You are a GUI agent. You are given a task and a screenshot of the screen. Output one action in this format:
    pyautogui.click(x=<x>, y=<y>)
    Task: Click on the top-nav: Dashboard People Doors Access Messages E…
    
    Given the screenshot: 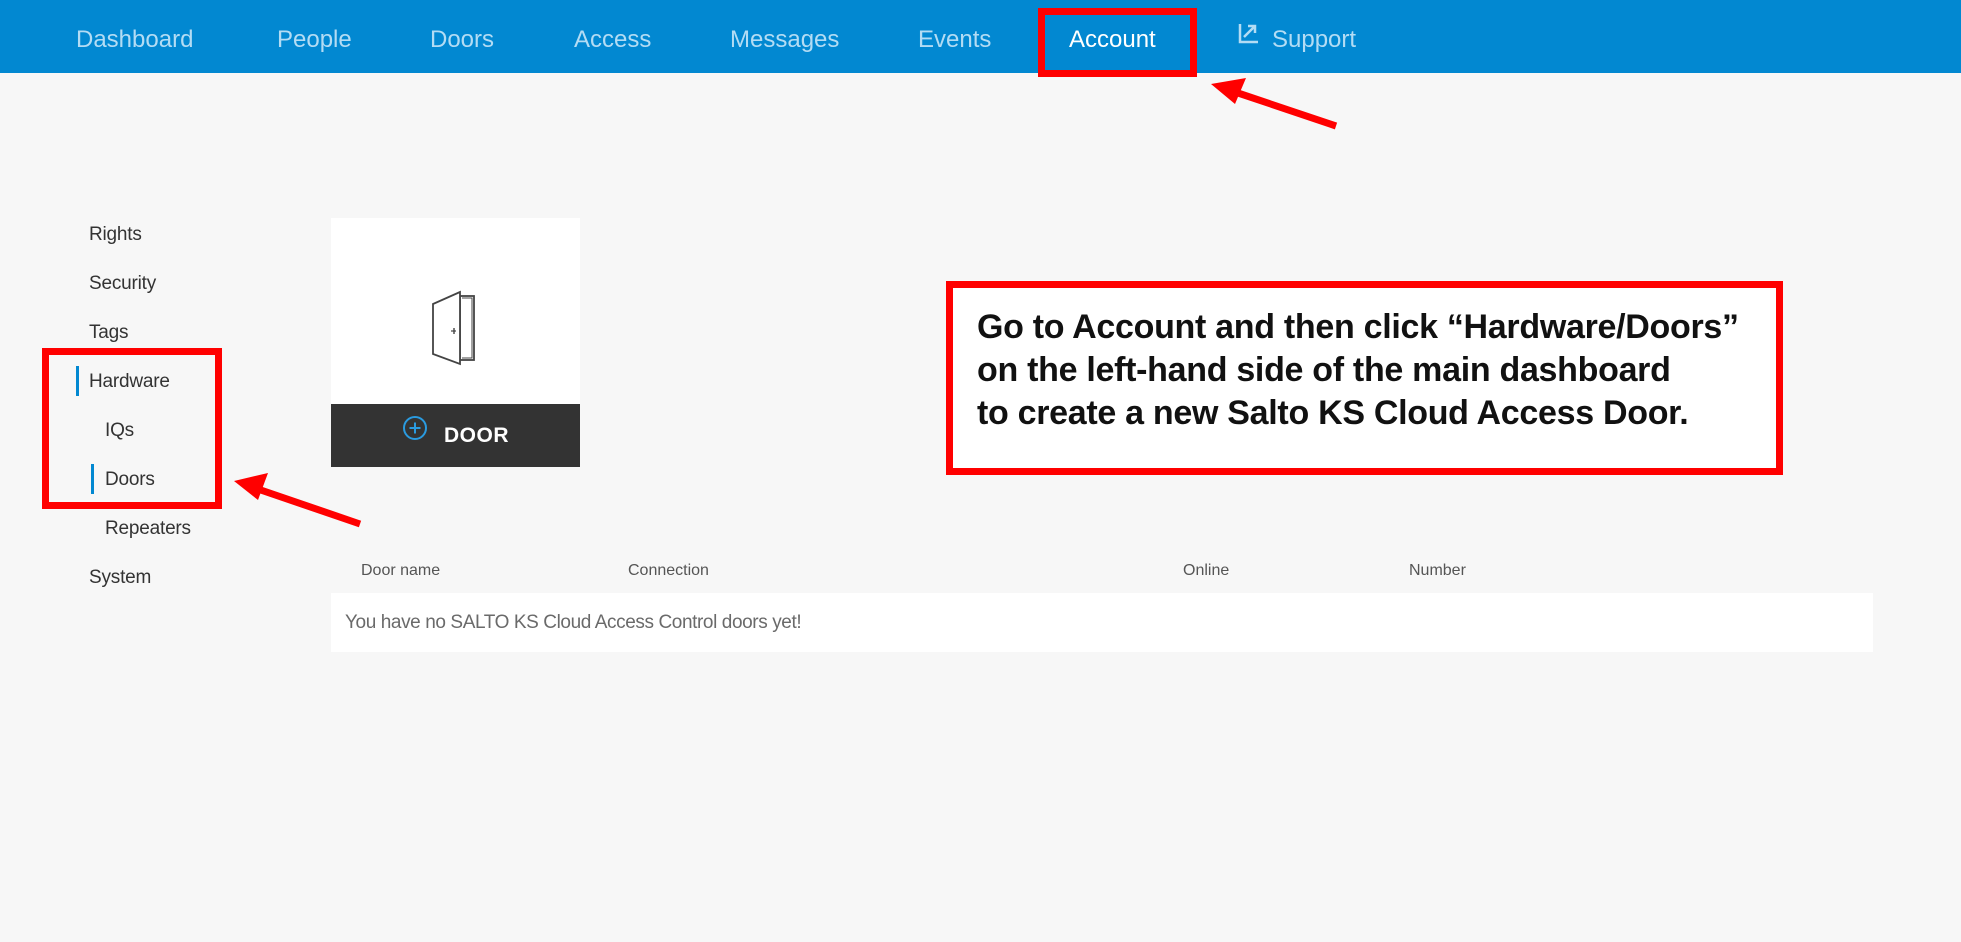 What is the action you would take?
    pyautogui.click(x=980, y=36)
    